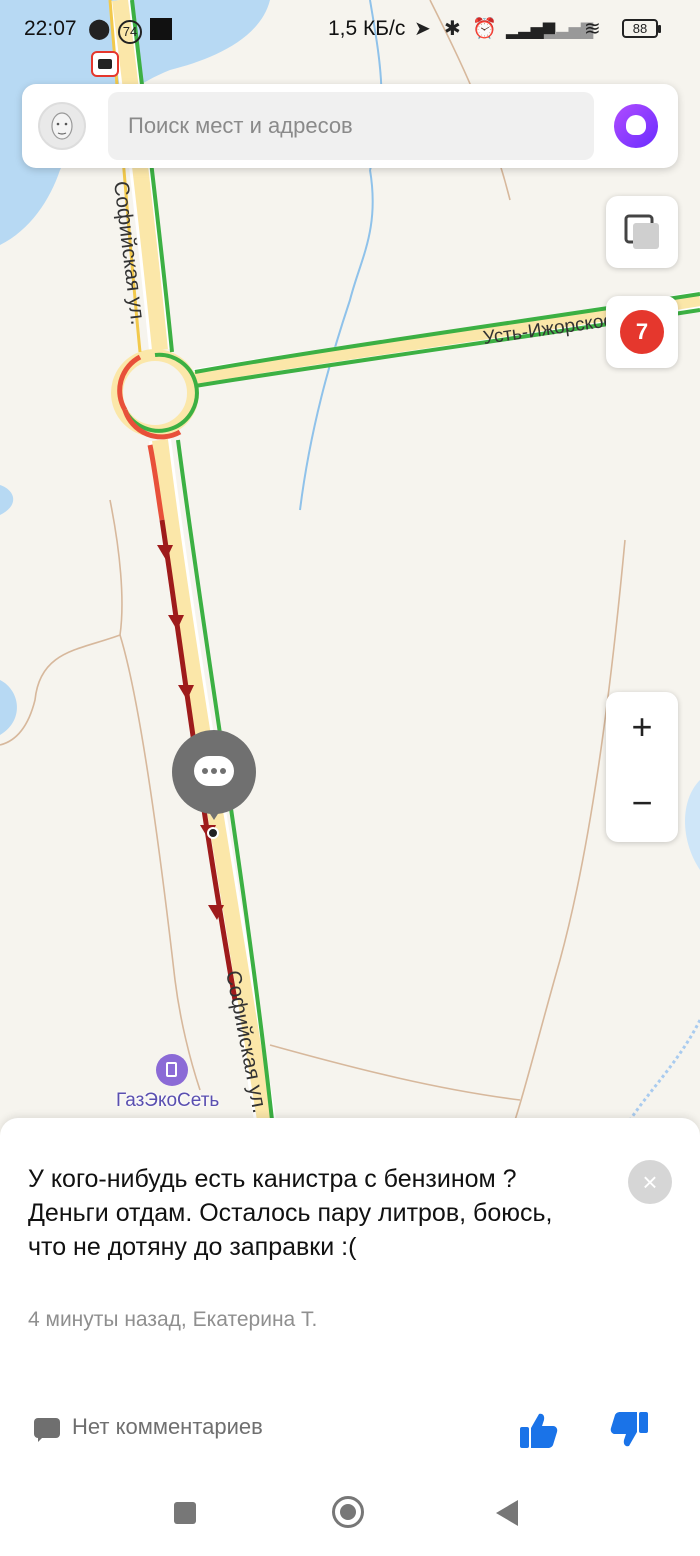 The image size is (700, 1556). Describe the element at coordinates (99, 29) in the screenshot. I see `location-pin-icon: ⬤` at that location.